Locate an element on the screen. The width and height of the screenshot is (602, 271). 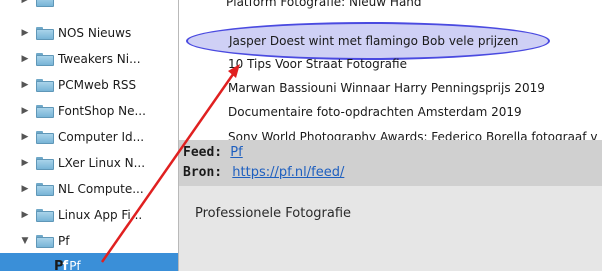
source-link: https://pf.nl/feed/ is located at coordinates (288, 172).